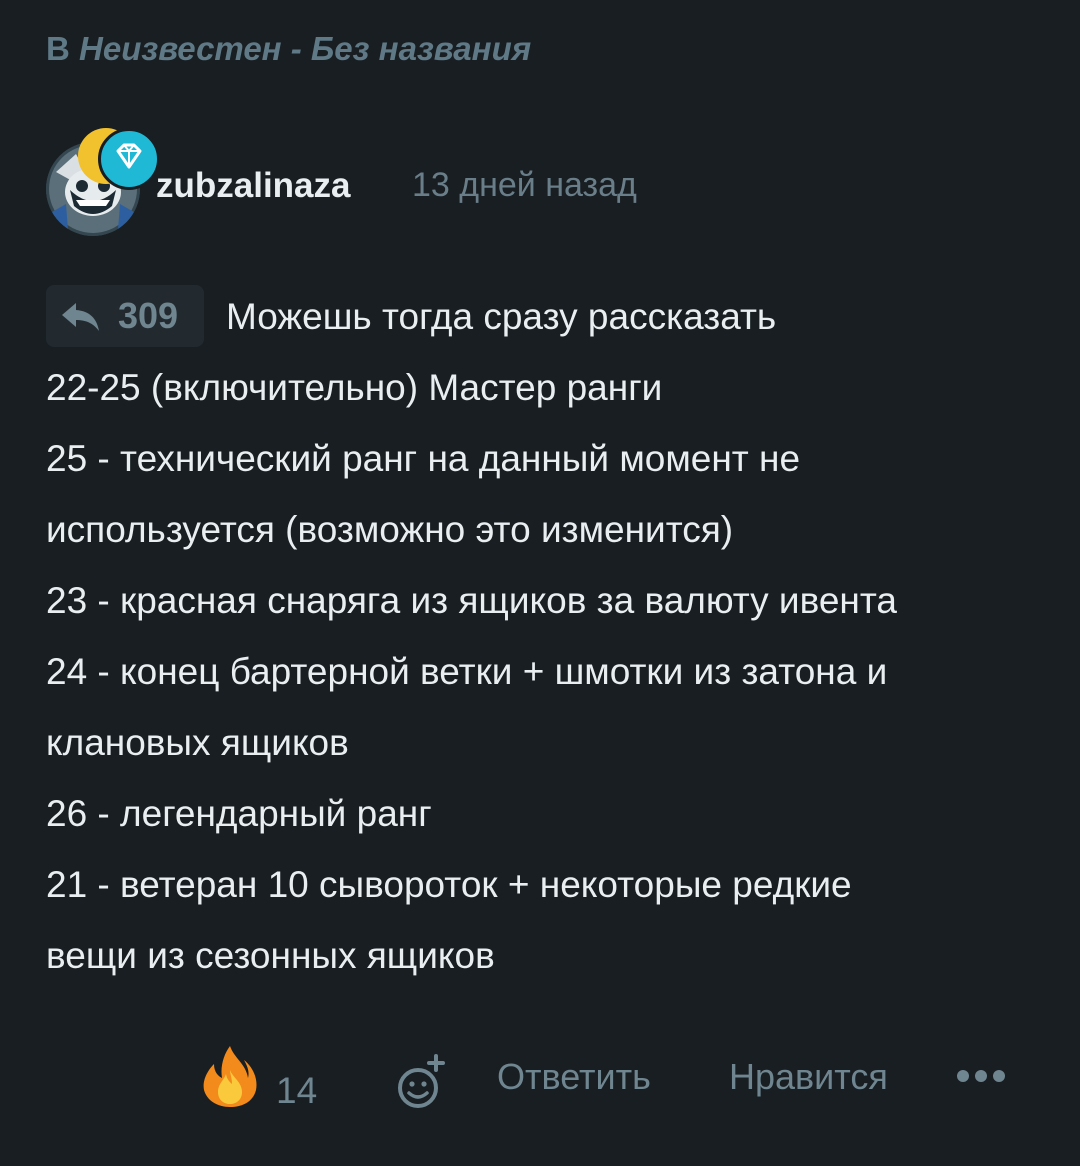  What do you see at coordinates (305, 48) in the screenshot?
I see `context-title: Неизвестен - Без названия` at bounding box center [305, 48].